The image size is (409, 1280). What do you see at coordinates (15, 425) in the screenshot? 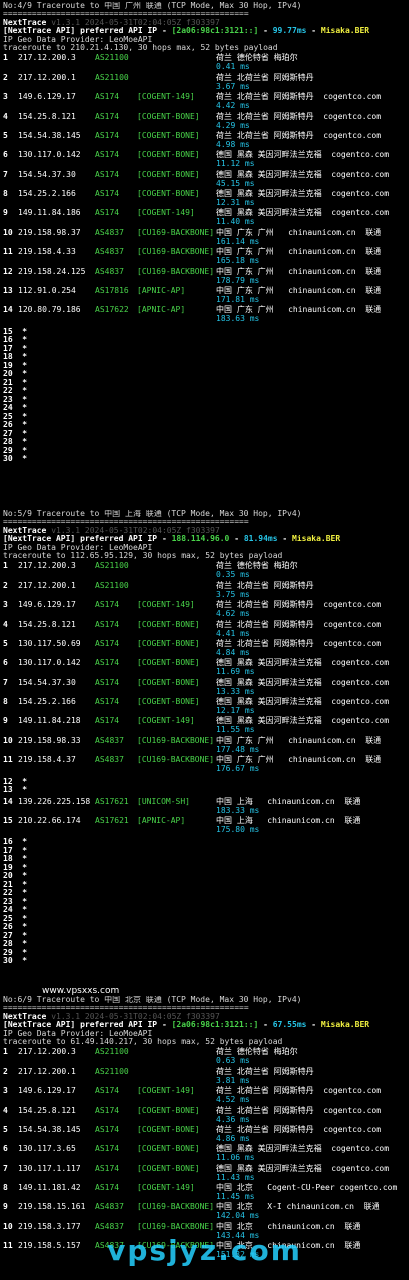
I see `timeout-row: 26 *` at bounding box center [15, 425].